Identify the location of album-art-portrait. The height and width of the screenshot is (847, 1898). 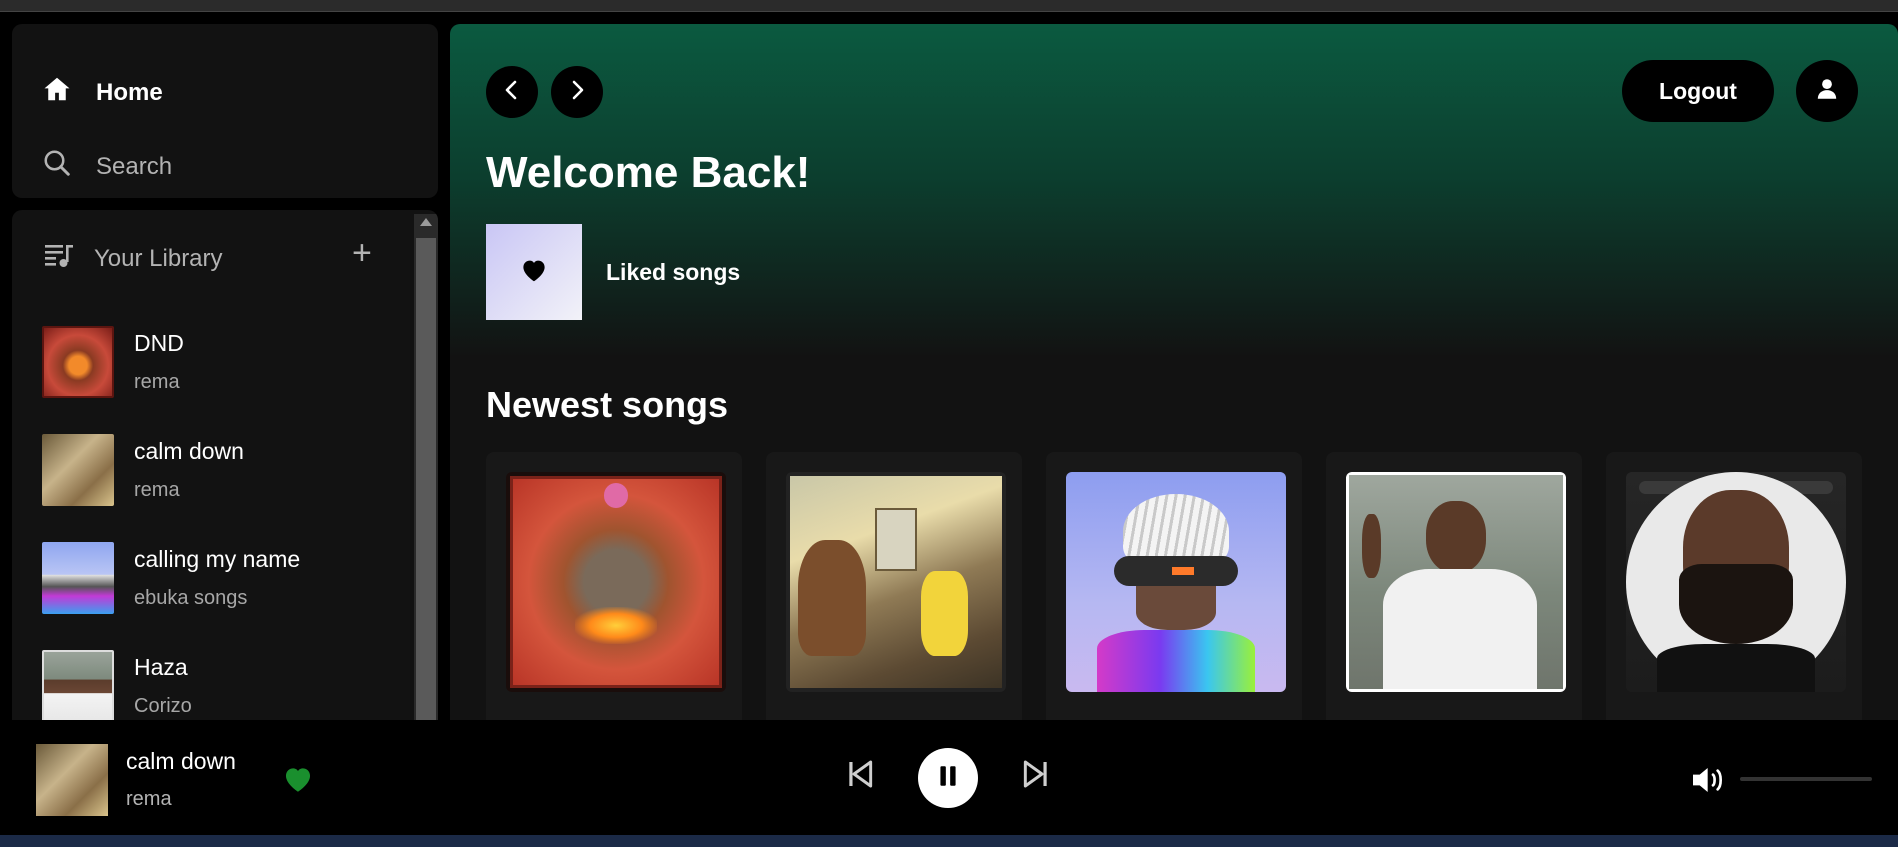
(1736, 582).